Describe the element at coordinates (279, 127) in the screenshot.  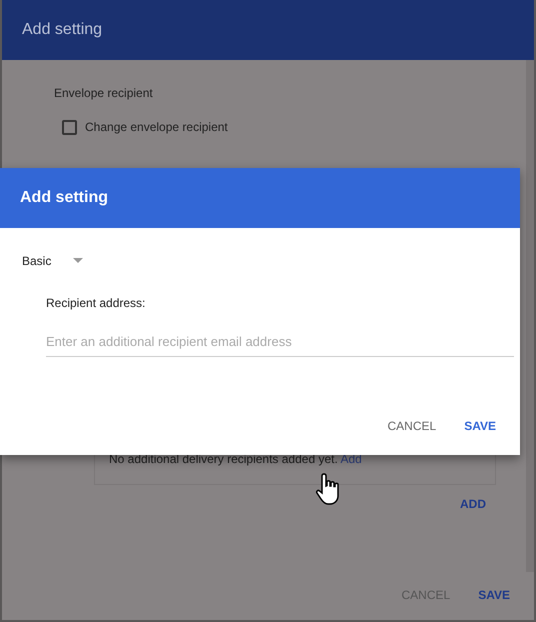
I see `envelope-checkbox: Change envelope recipient` at that location.